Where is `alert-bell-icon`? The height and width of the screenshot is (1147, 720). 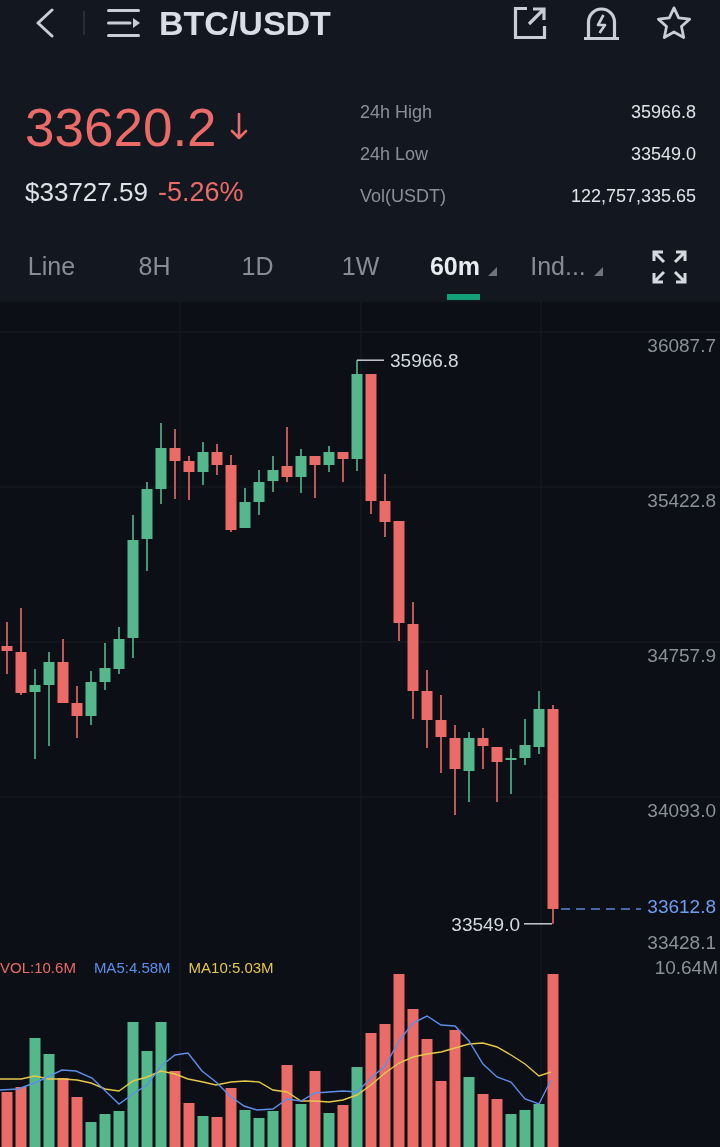 alert-bell-icon is located at coordinates (601, 23).